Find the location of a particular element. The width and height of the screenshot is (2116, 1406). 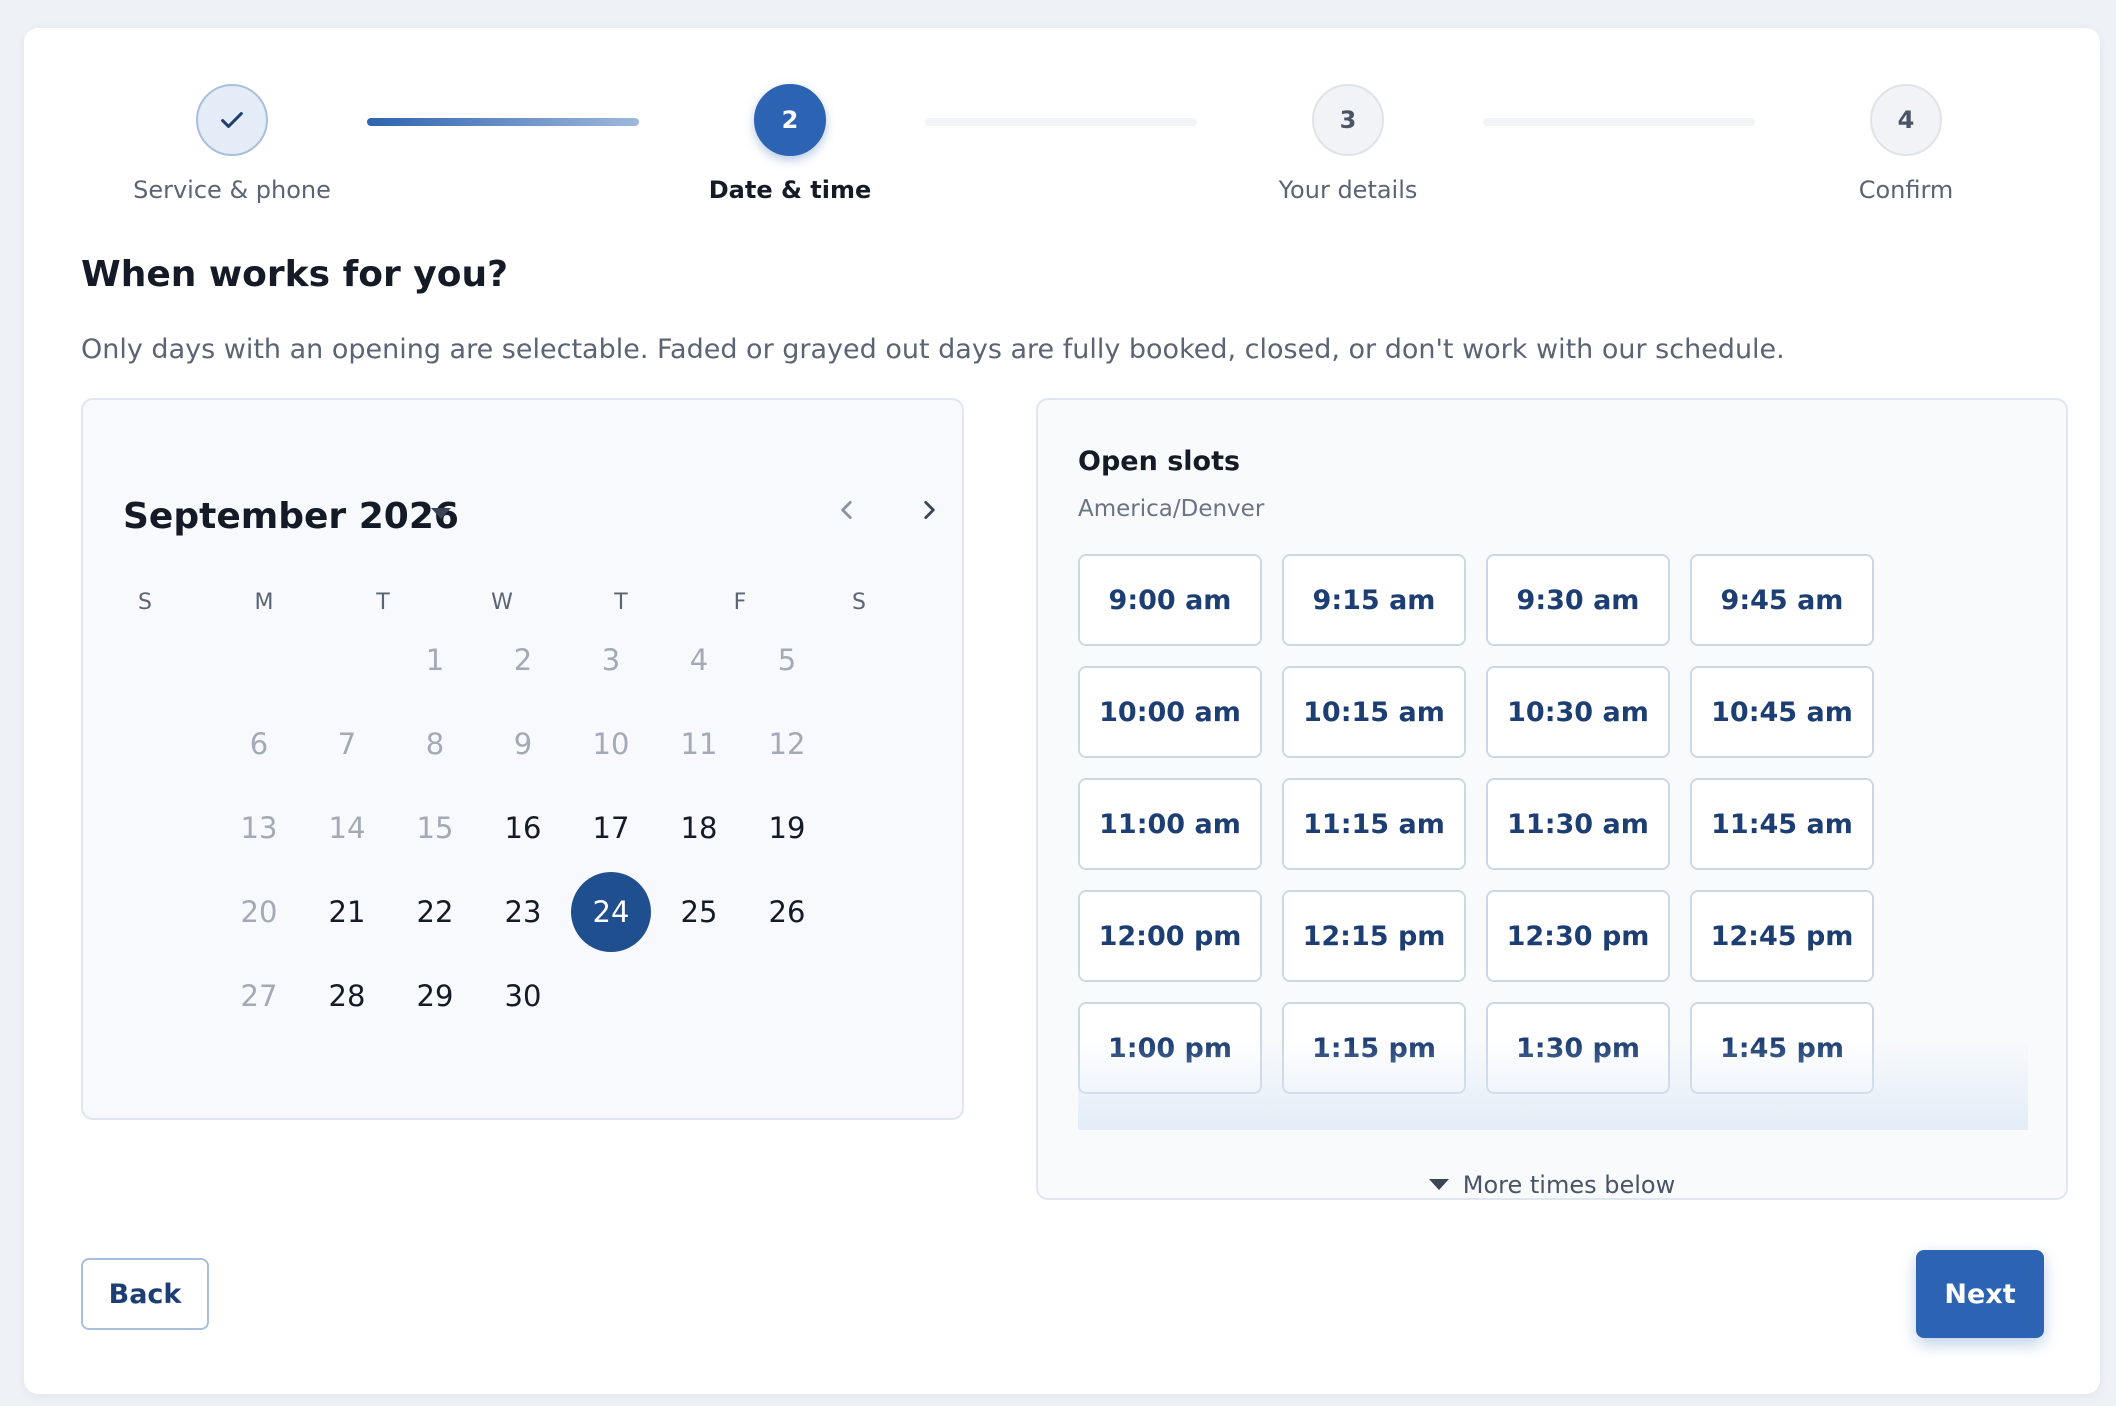

time-slot-button: 12:15 pm is located at coordinates (1374, 936).